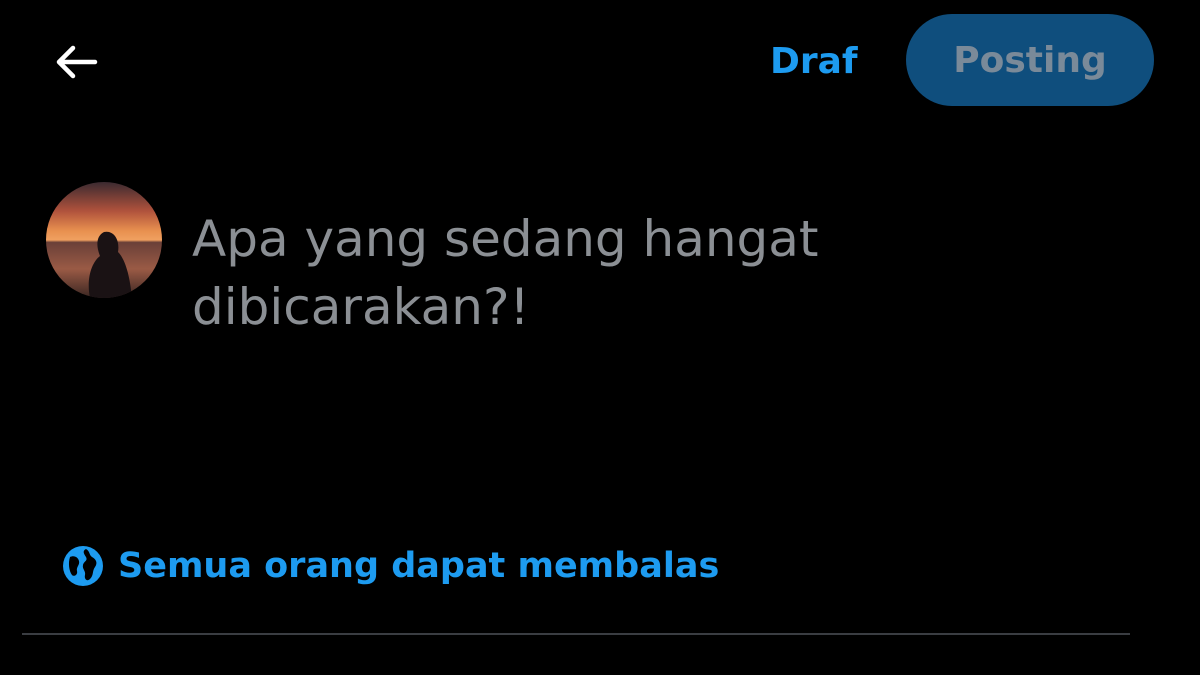 The height and width of the screenshot is (675, 1200). I want to click on draft-button: Draf, so click(814, 61).